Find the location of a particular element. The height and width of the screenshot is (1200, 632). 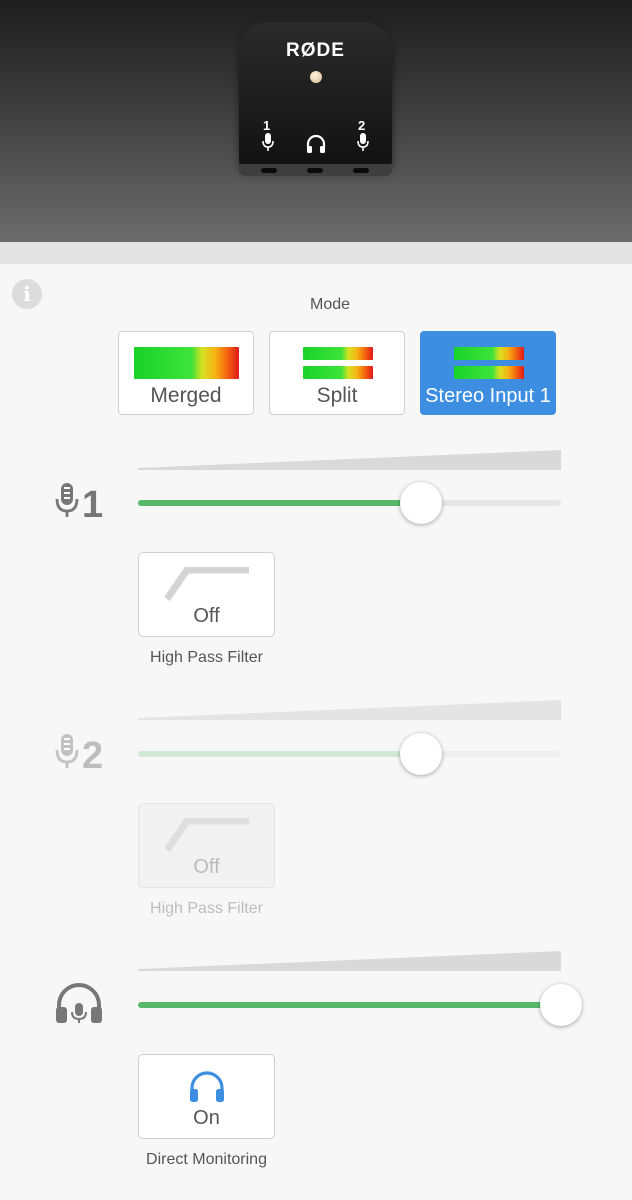

channel-1-label: 1 is located at coordinates (78, 505).